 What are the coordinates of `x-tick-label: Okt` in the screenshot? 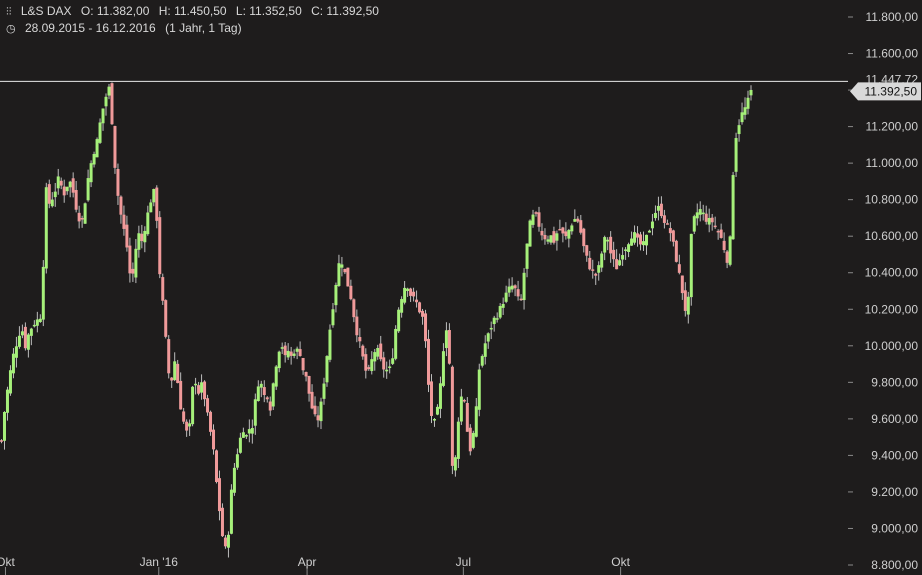 It's located at (620, 562).